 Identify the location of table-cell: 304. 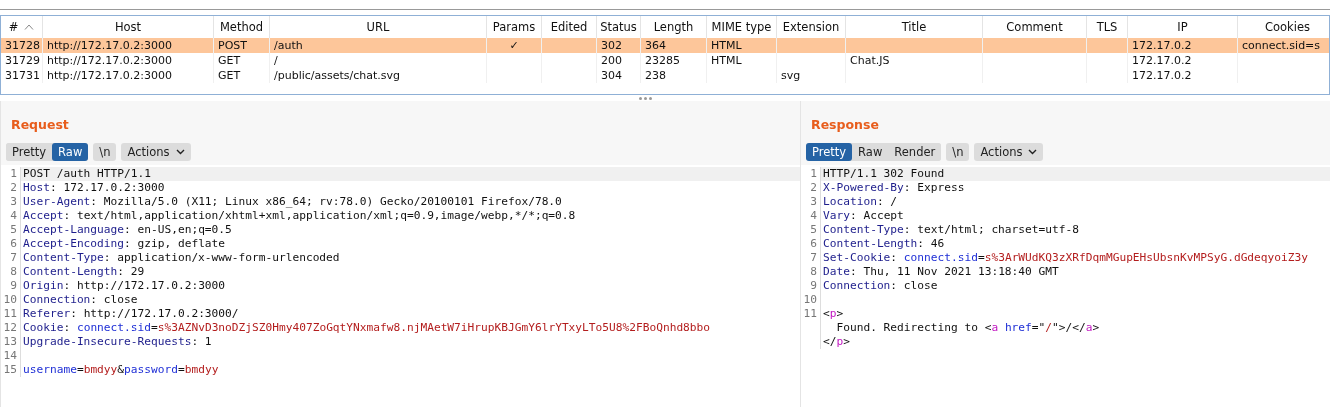
(611, 75).